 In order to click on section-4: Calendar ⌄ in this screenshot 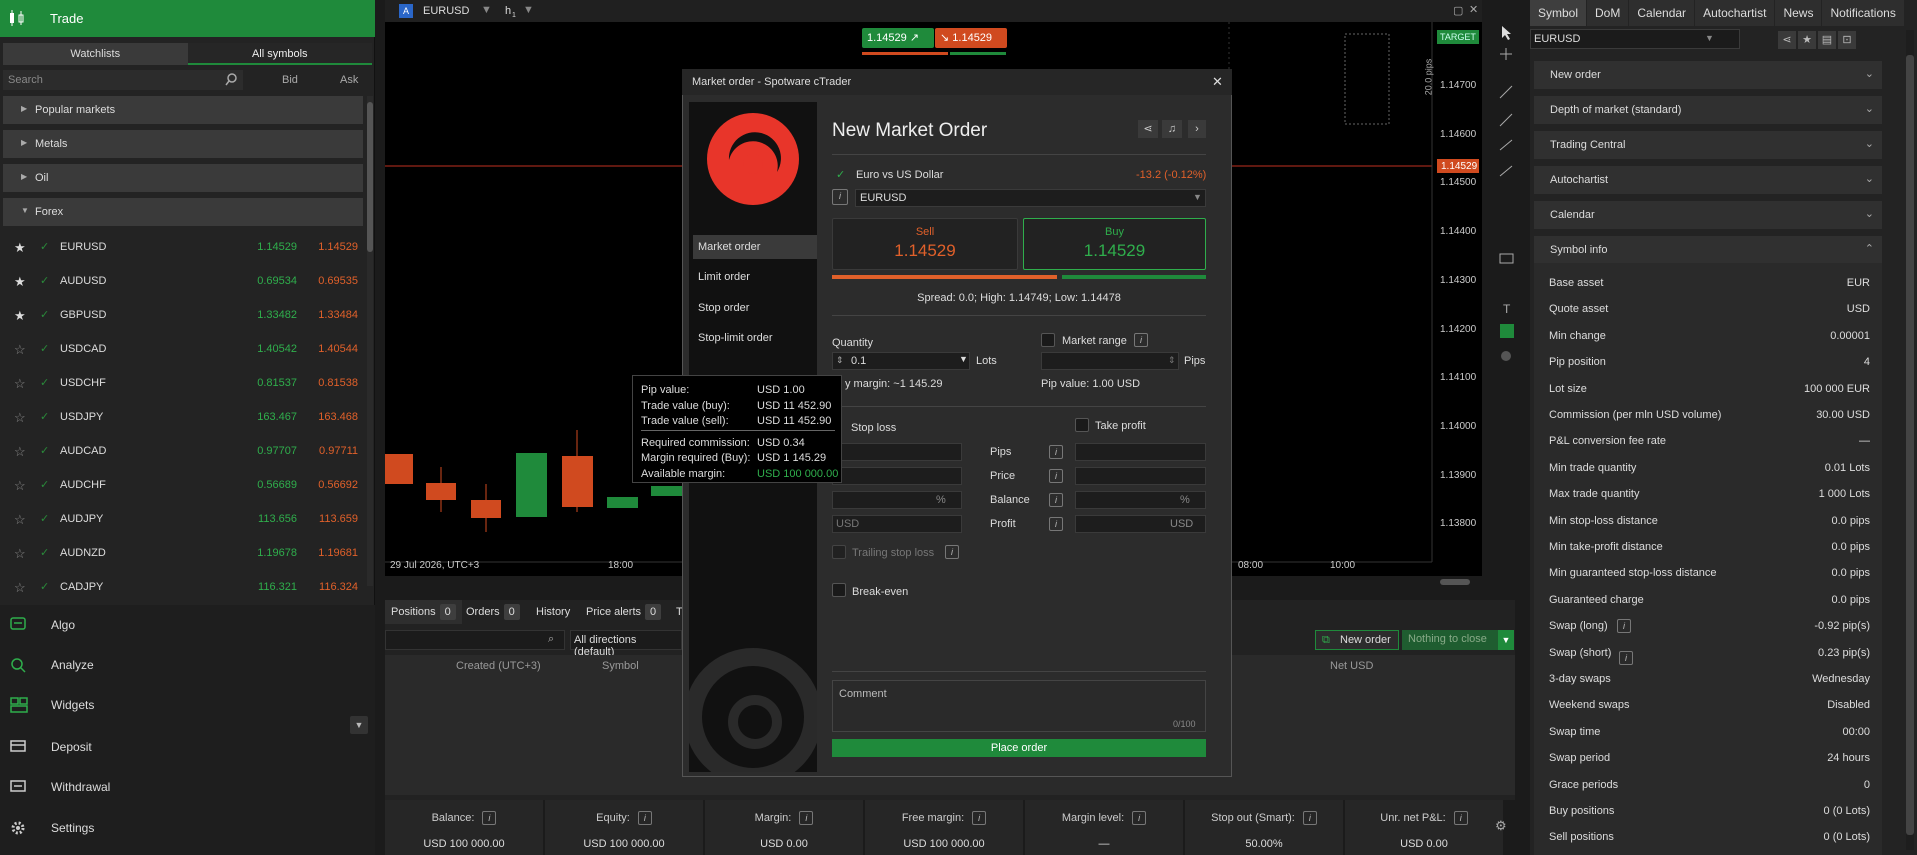, I will do `click(1708, 215)`.